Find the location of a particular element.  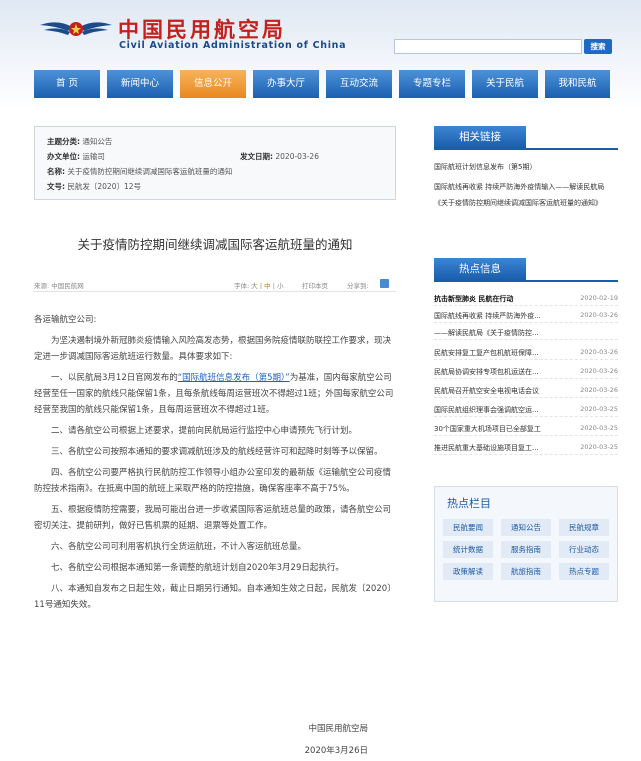

nav-item-news: 新闻中心 is located at coordinates (140, 84).